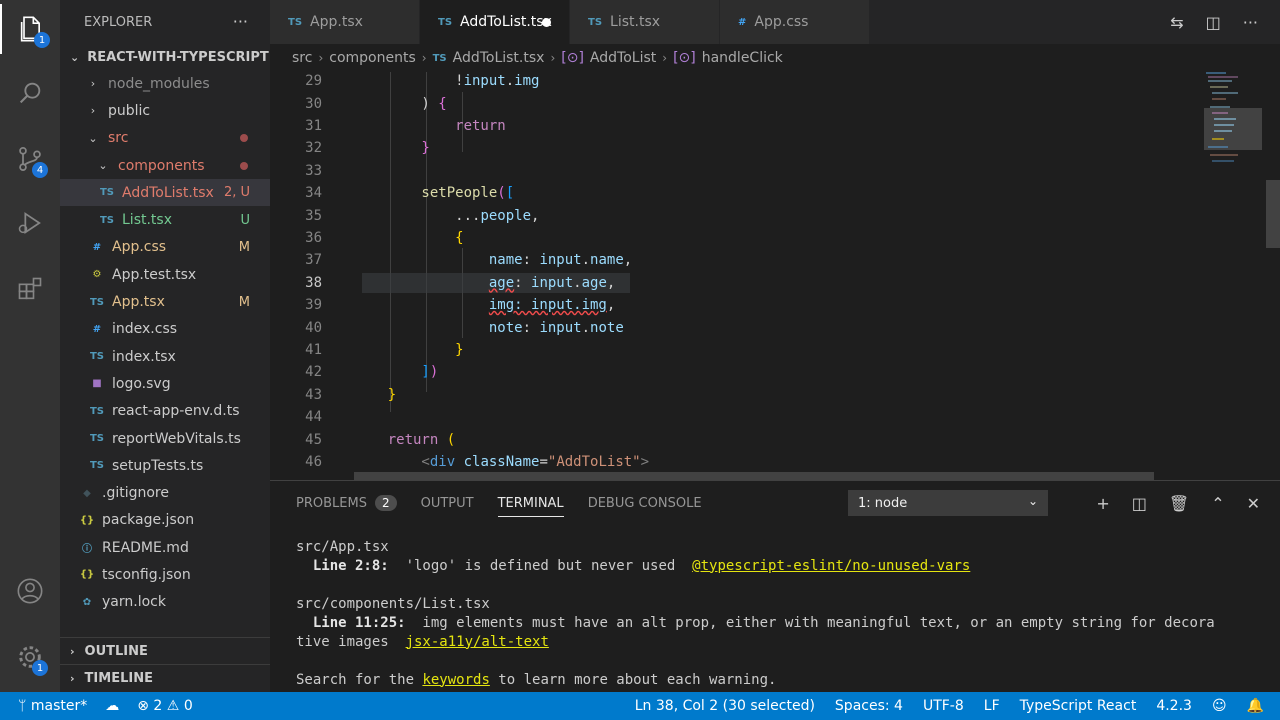  What do you see at coordinates (165, 602) in the screenshot?
I see `tree-item-yarn-lock: ✿ yarn.lock` at bounding box center [165, 602].